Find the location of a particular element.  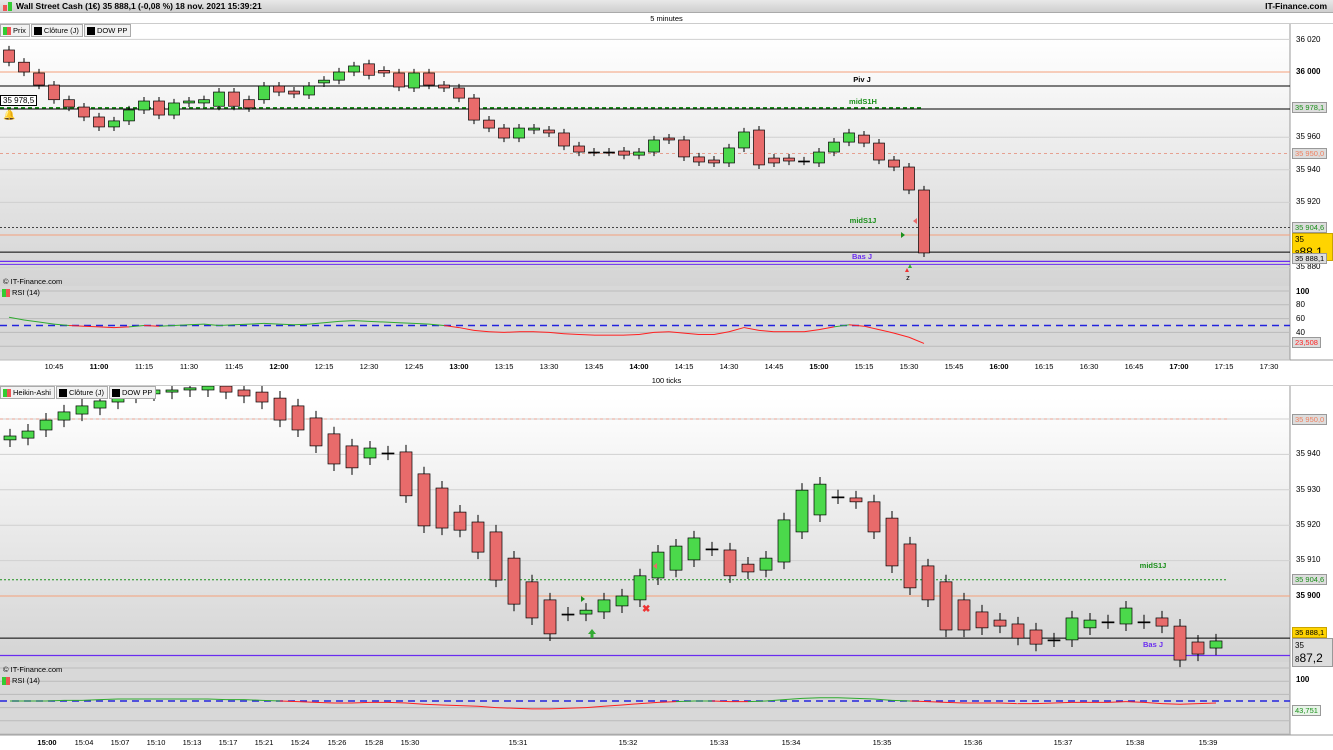

rsi-area-background is located at coordinates (645, 323).